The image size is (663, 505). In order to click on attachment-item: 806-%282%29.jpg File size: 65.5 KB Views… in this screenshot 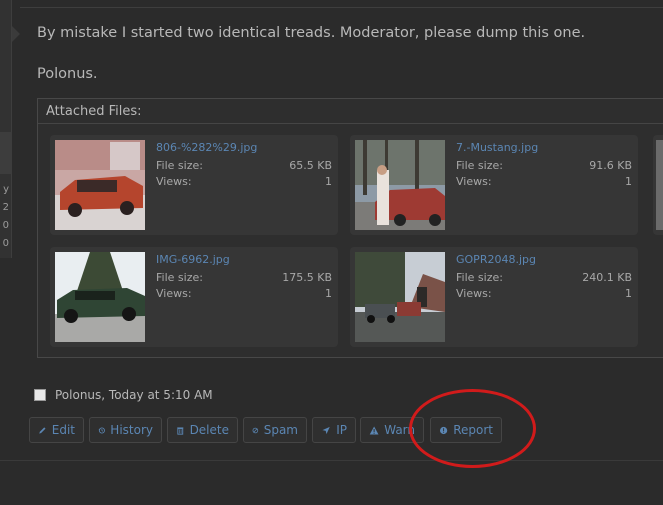, I will do `click(194, 185)`.